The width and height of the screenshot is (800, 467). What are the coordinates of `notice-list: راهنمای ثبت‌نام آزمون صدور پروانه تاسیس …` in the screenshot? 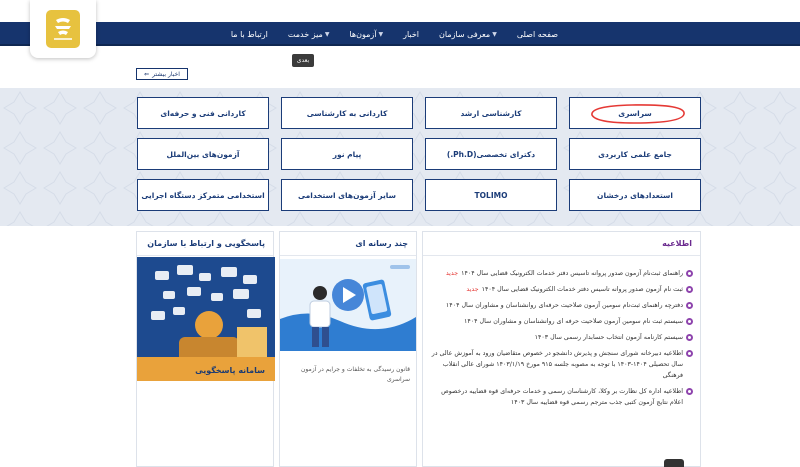 It's located at (562, 340).